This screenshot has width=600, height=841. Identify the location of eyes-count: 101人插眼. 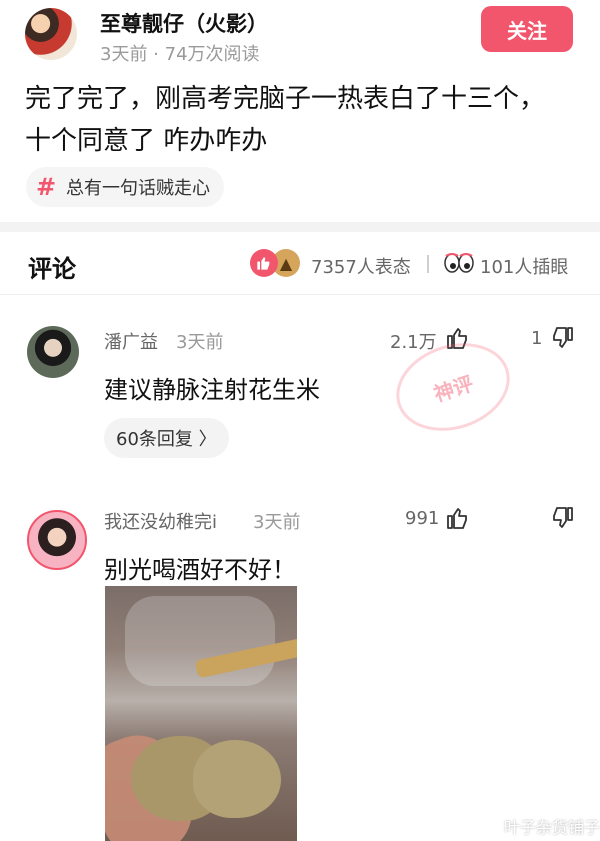
(524, 266).